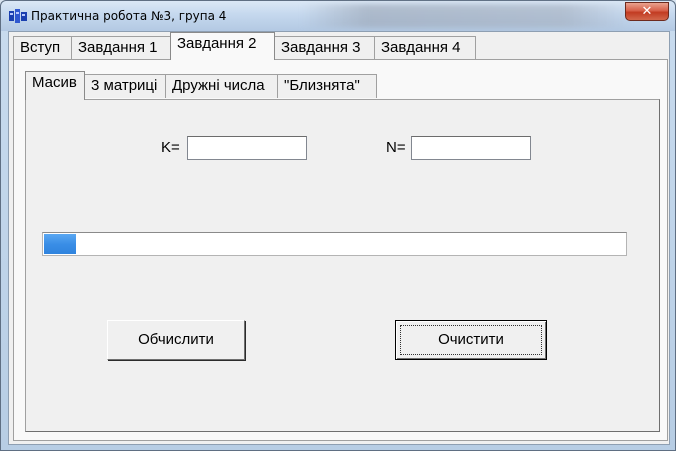 The height and width of the screenshot is (451, 676). Describe the element at coordinates (129, 16) in the screenshot. I see `window-title: Практична робота №3, група 4` at that location.